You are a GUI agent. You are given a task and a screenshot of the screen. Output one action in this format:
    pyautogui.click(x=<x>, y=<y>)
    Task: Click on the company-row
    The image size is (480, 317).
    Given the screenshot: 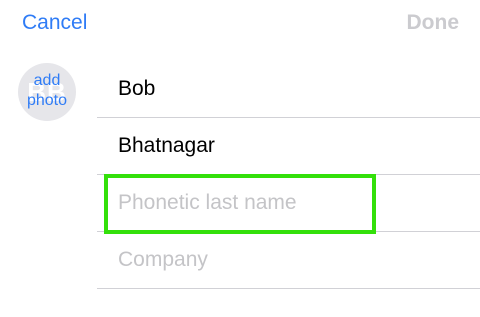 What is the action you would take?
    pyautogui.click(x=288, y=260)
    